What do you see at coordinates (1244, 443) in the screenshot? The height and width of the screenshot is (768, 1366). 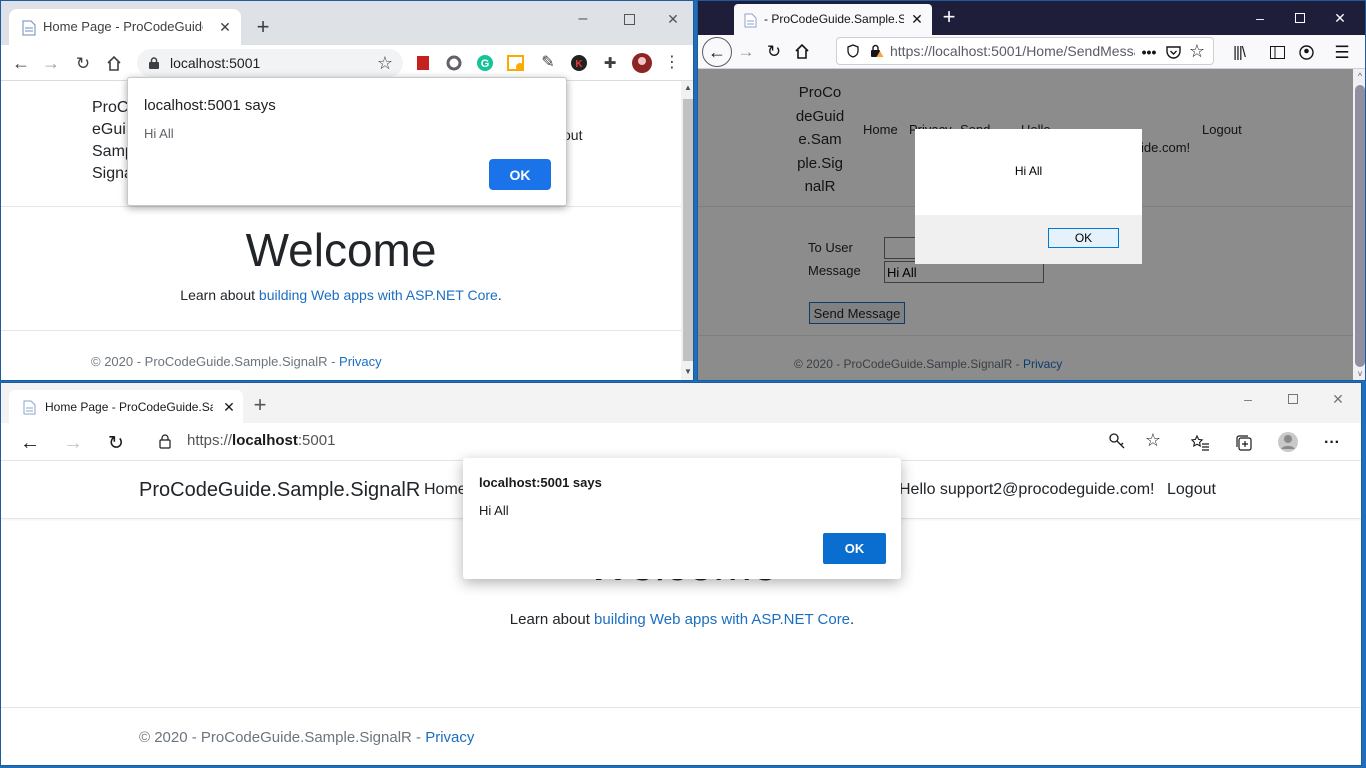 I see `collections-icon` at bounding box center [1244, 443].